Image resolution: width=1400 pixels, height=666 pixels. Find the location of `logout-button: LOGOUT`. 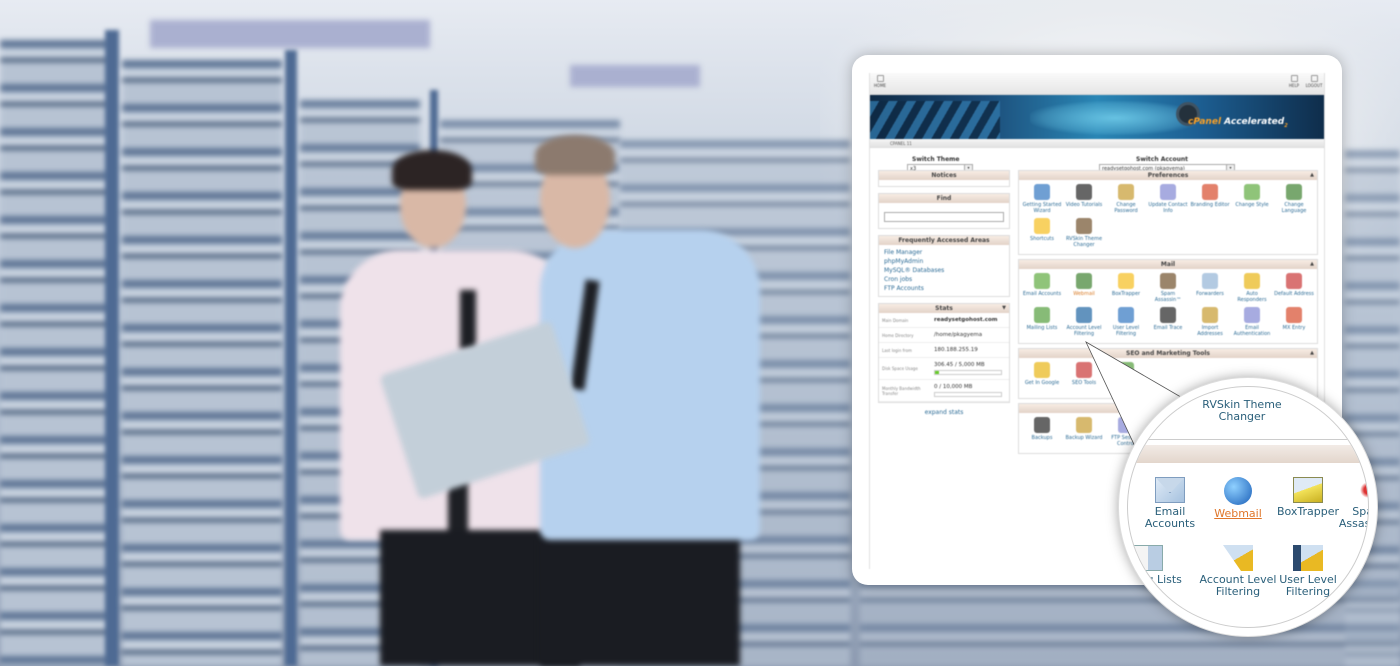

logout-button: LOGOUT is located at coordinates (1314, 81).